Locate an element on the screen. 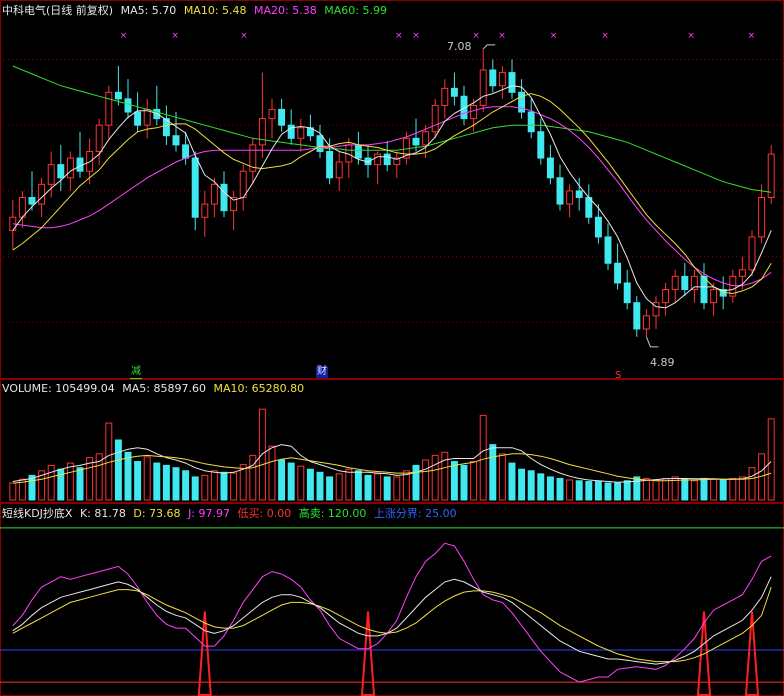 The image size is (784, 696). finance-event-tag: 财 is located at coordinates (322, 372).